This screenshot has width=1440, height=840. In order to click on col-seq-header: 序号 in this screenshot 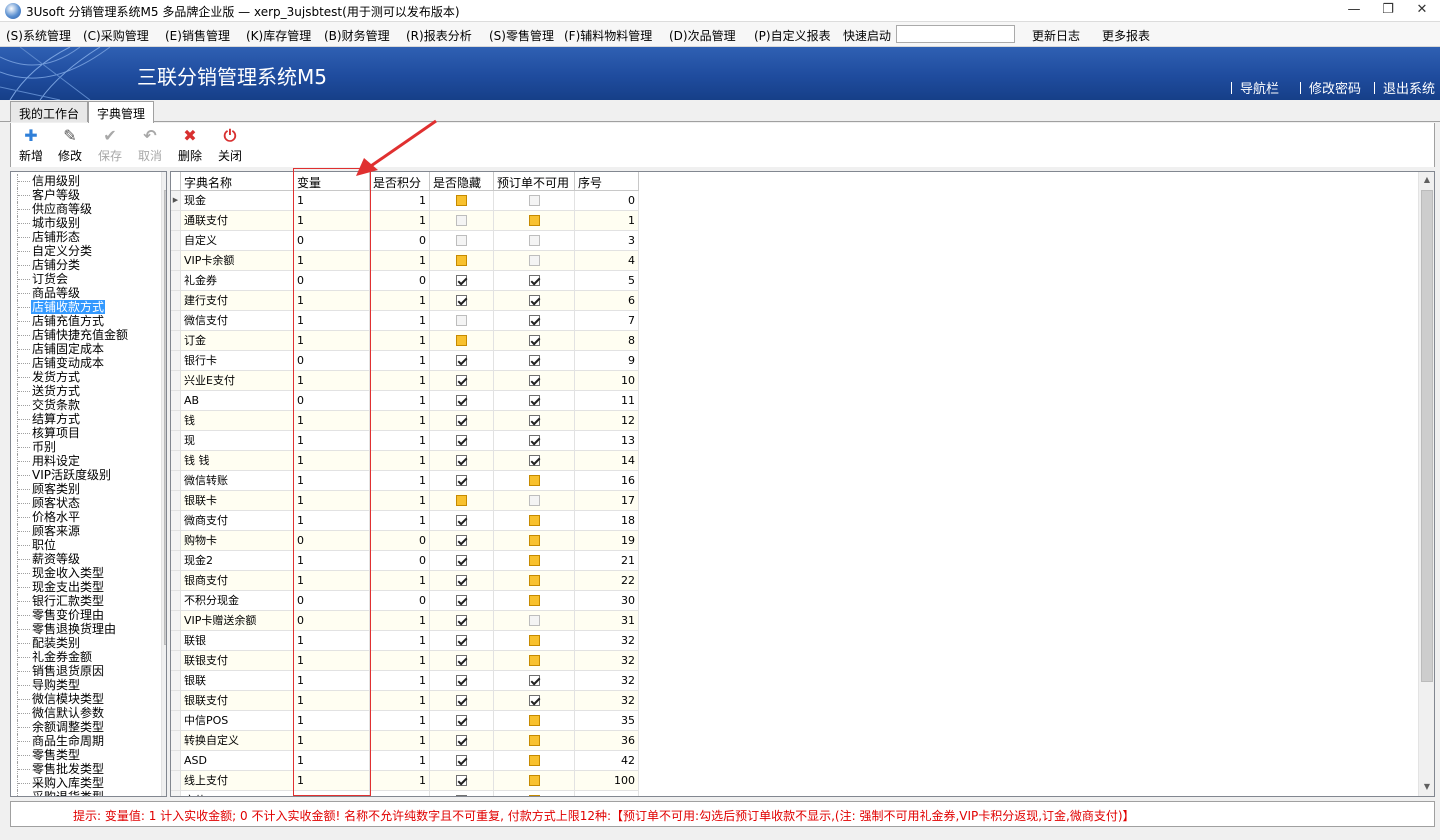, I will do `click(607, 181)`.